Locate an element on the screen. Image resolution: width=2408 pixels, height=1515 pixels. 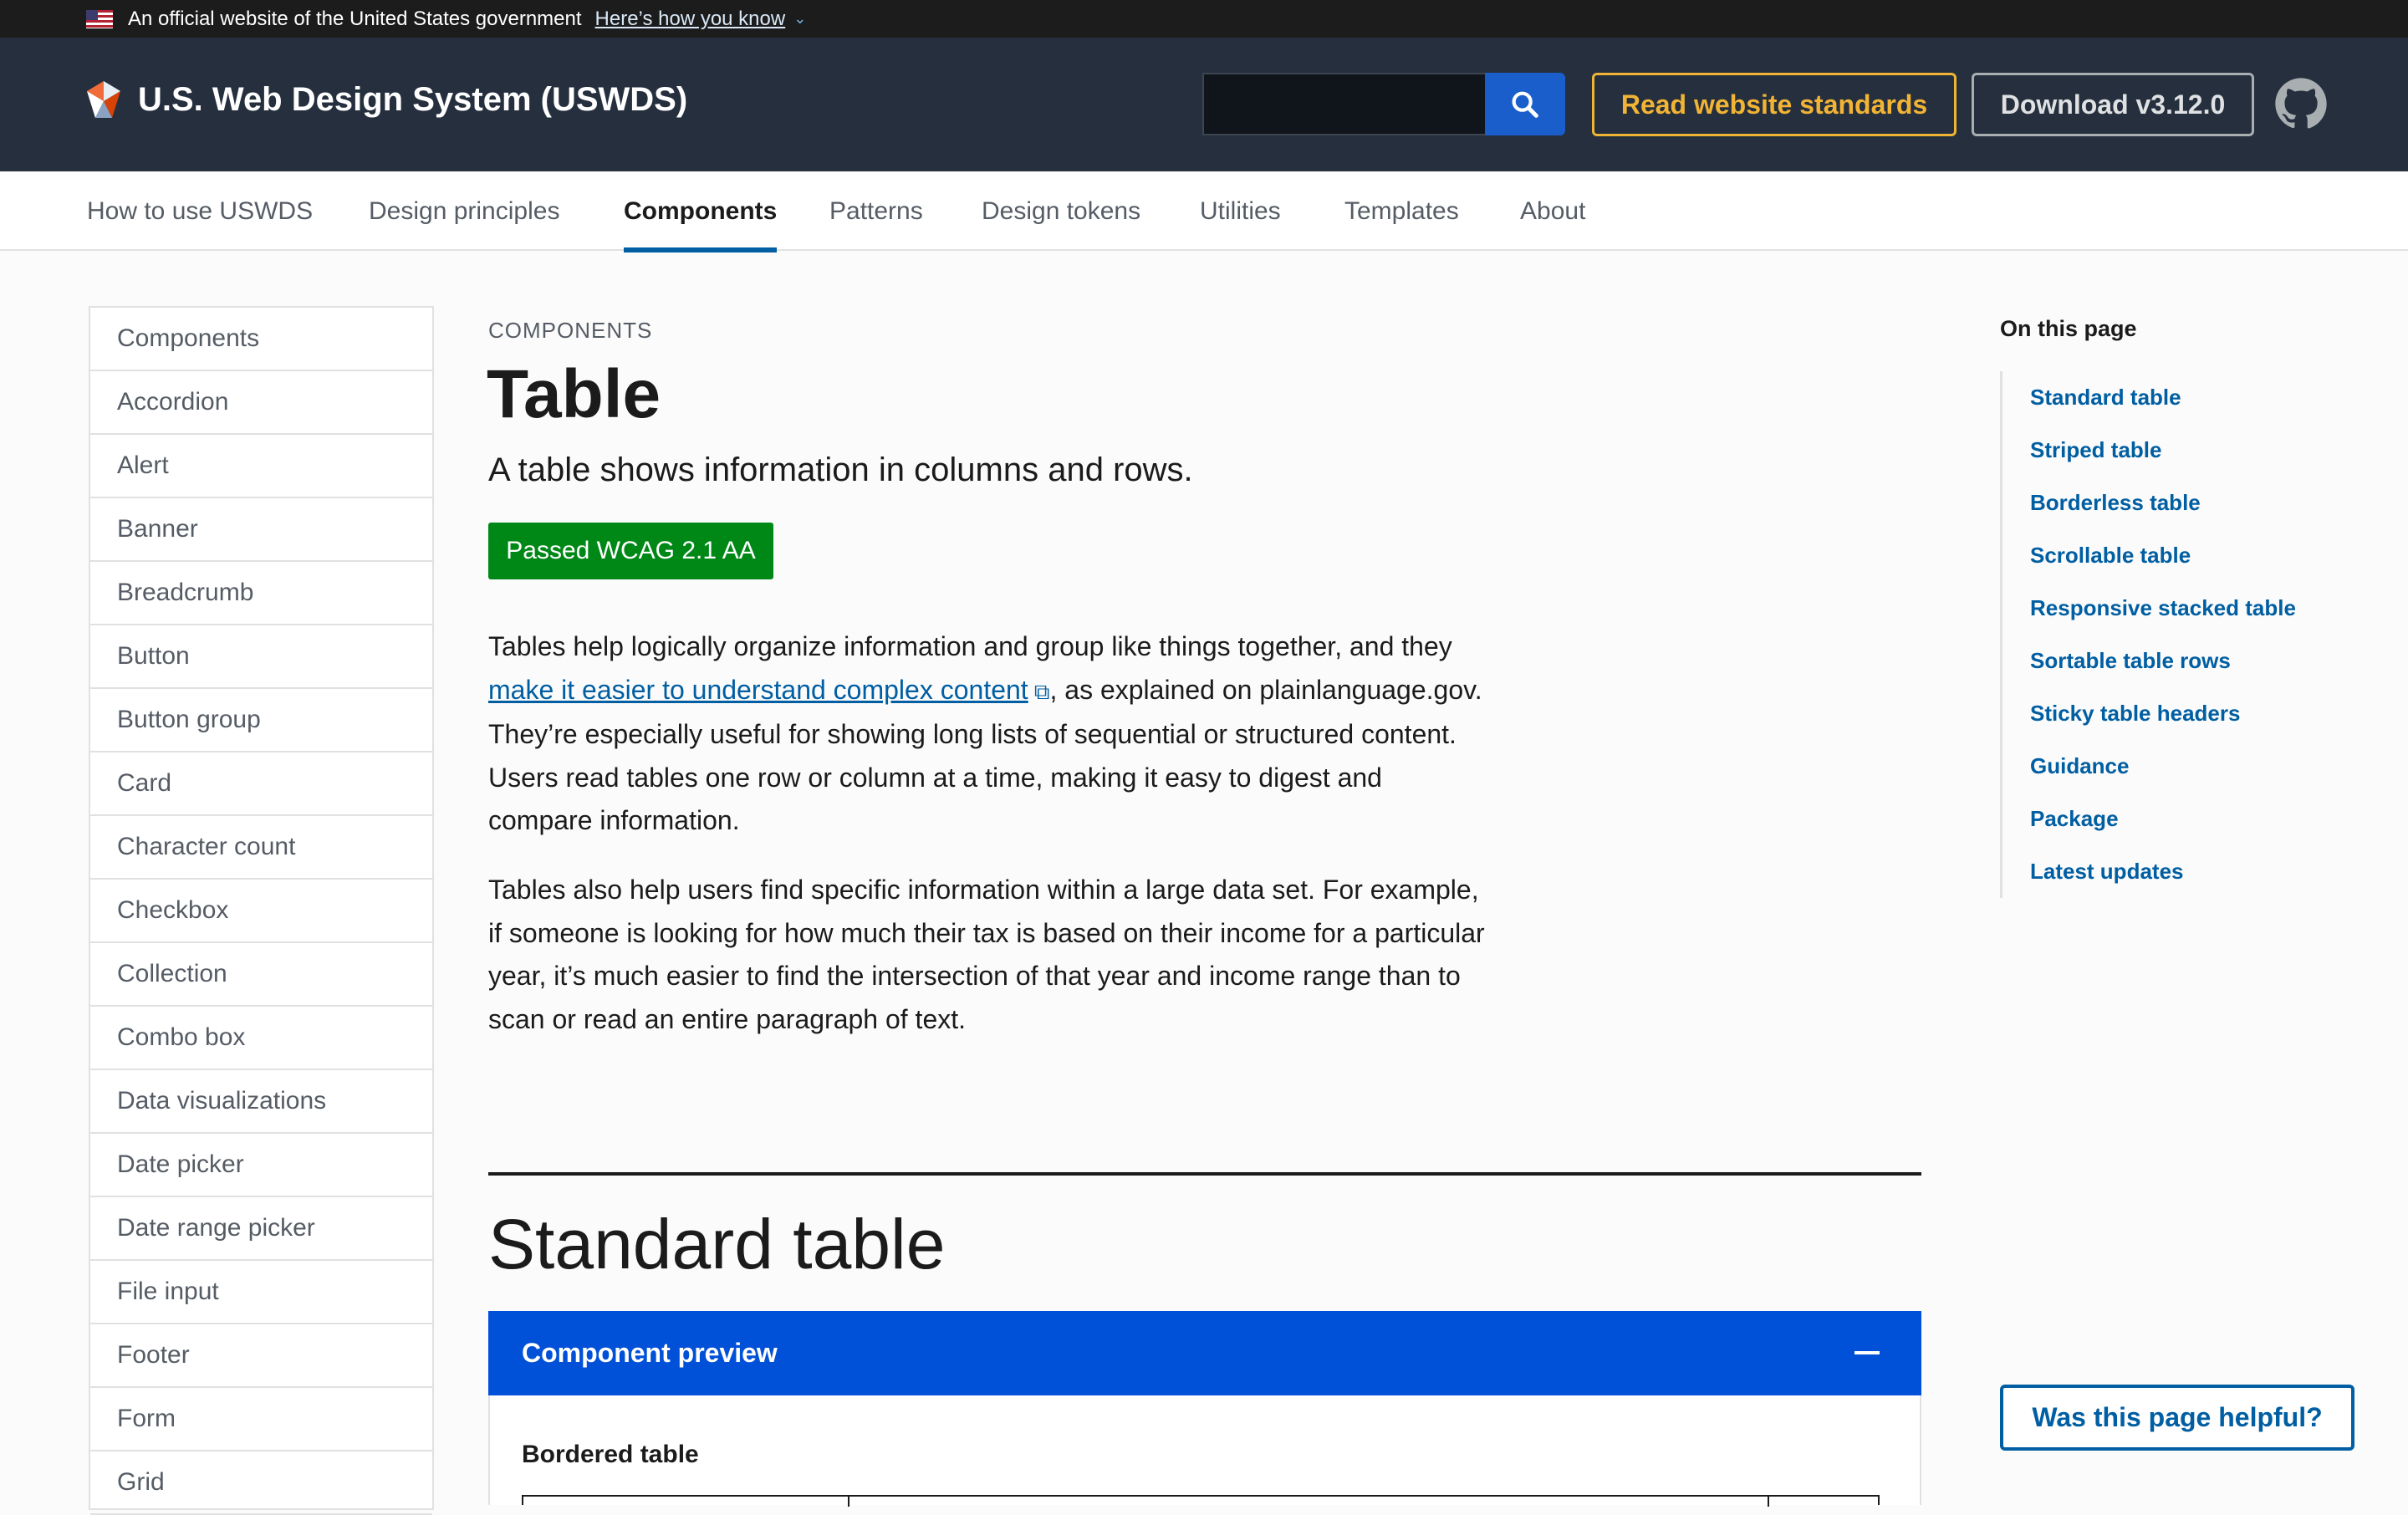
nav-utilities: Utilities is located at coordinates (1240, 211).